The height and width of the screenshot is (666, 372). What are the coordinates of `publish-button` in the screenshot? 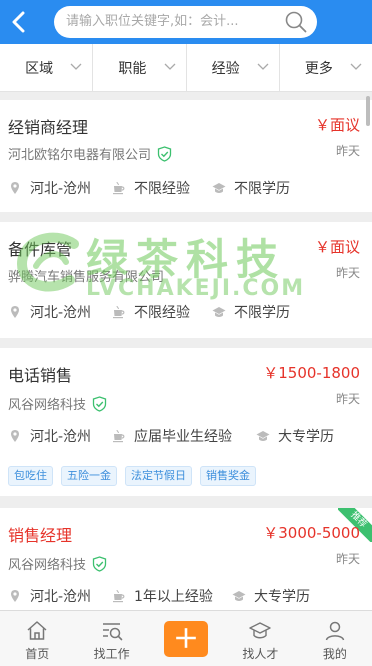 It's located at (186, 639).